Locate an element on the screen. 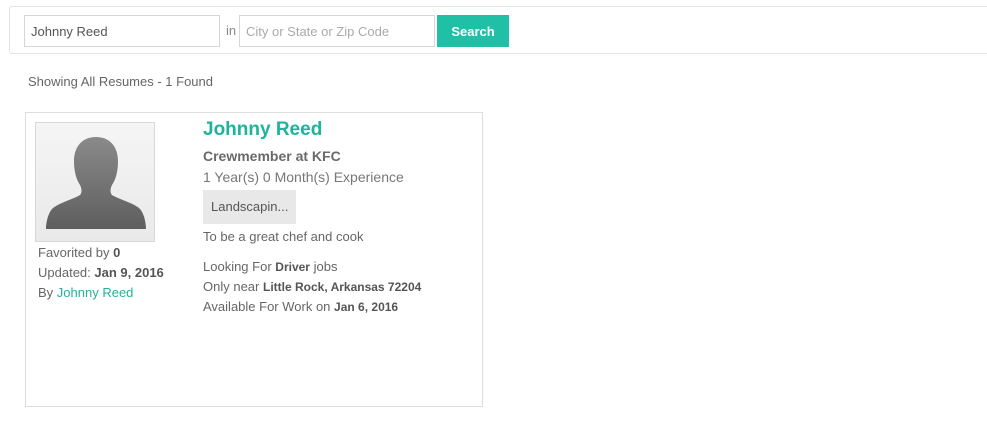 The width and height of the screenshot is (987, 432). in-label: in is located at coordinates (231, 30).